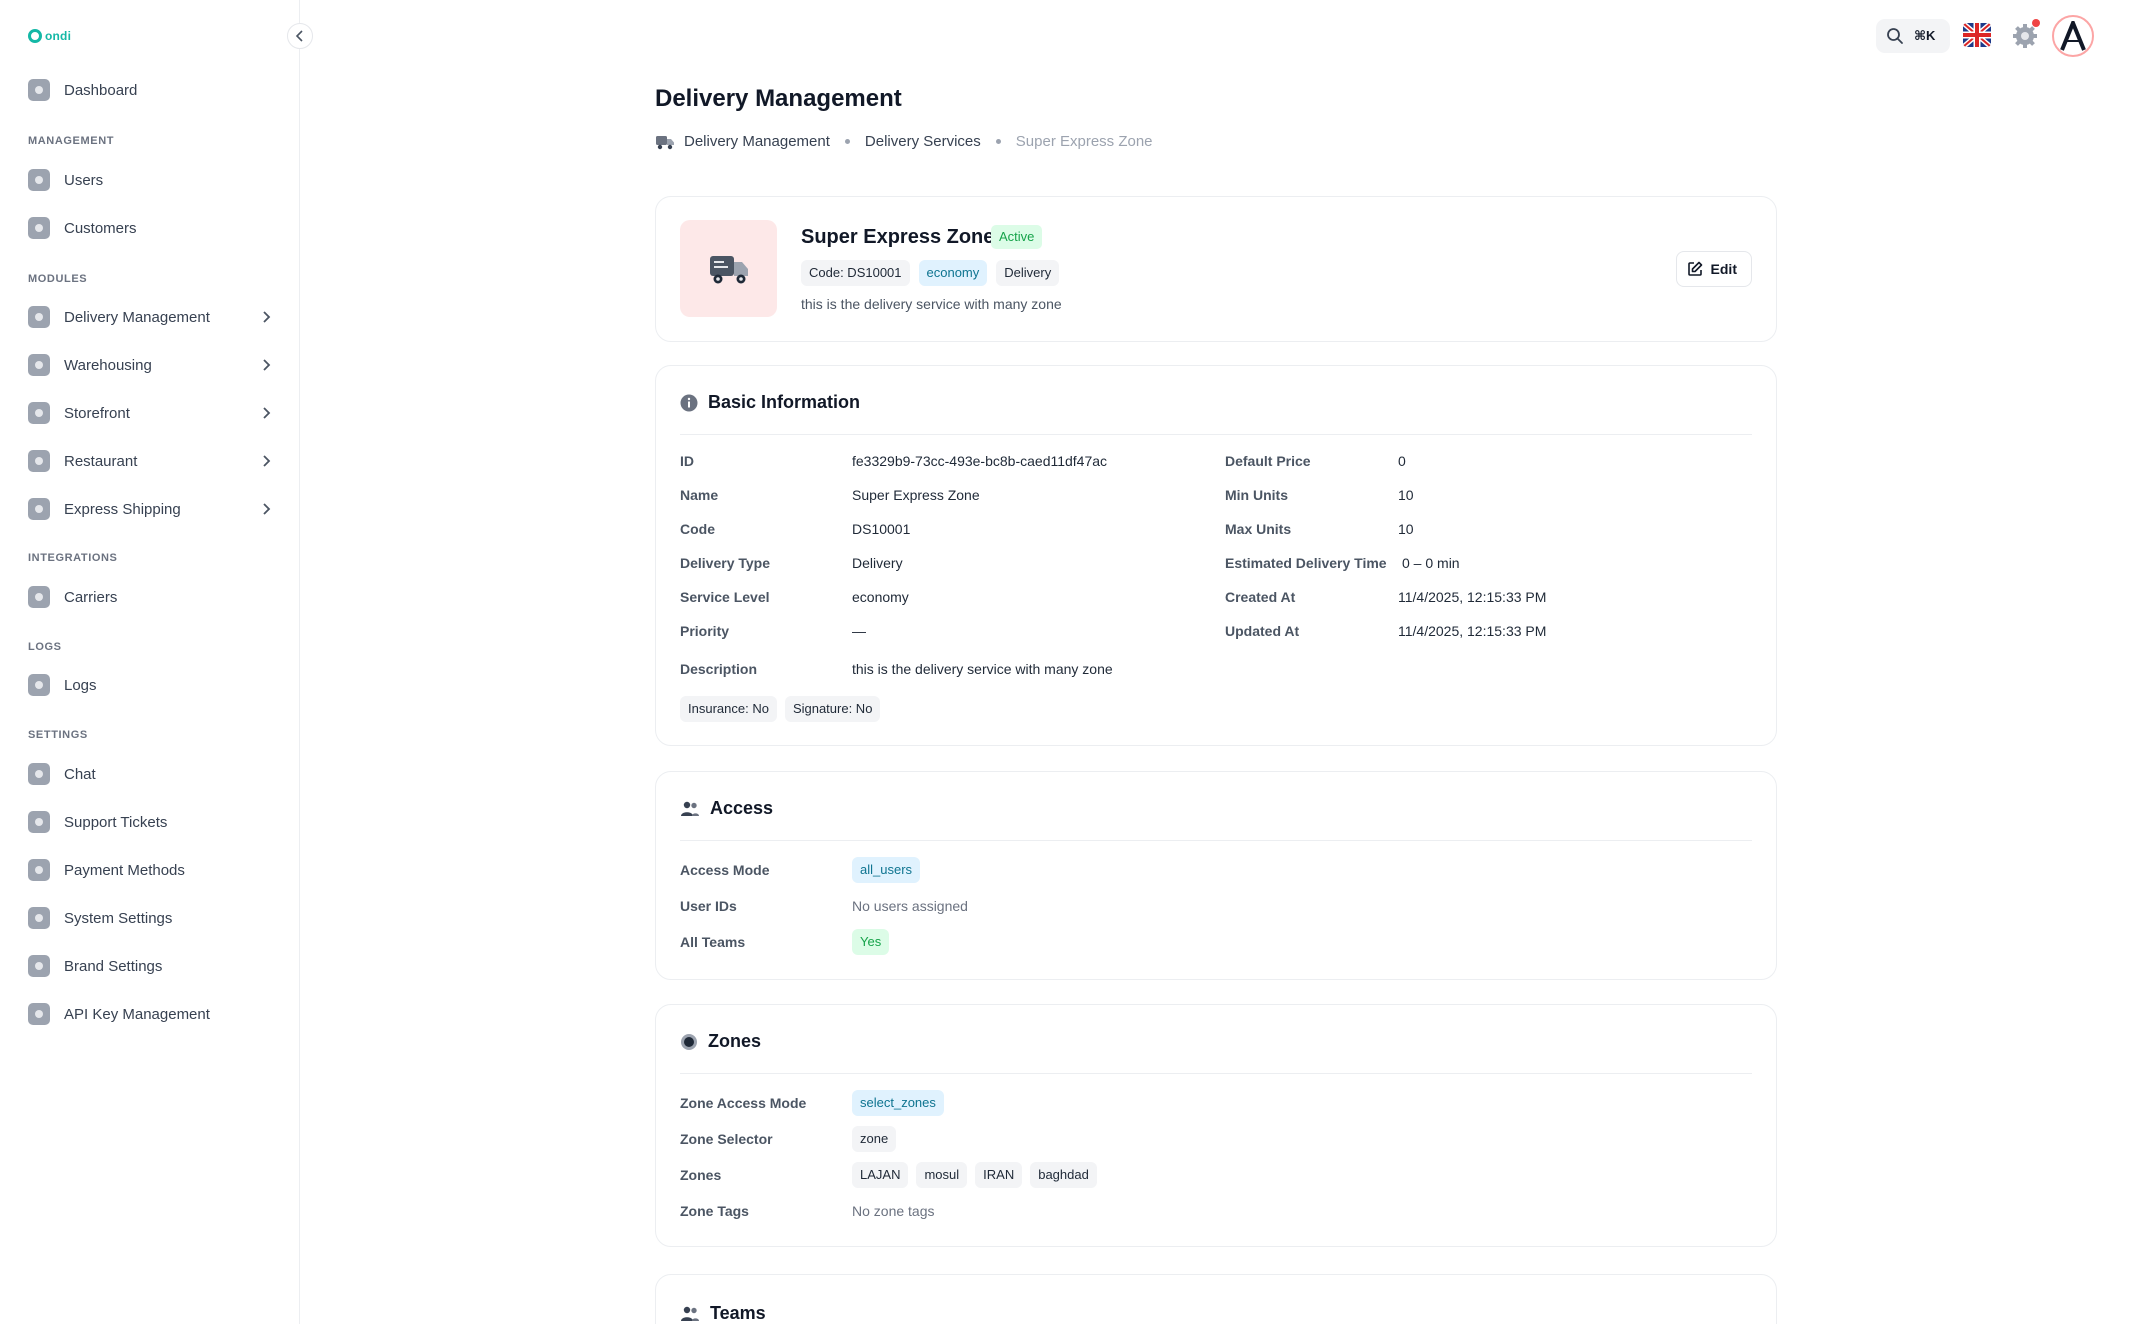  I want to click on field-value-estimated-delivery-time: 0 – 0 min, so click(1431, 563).